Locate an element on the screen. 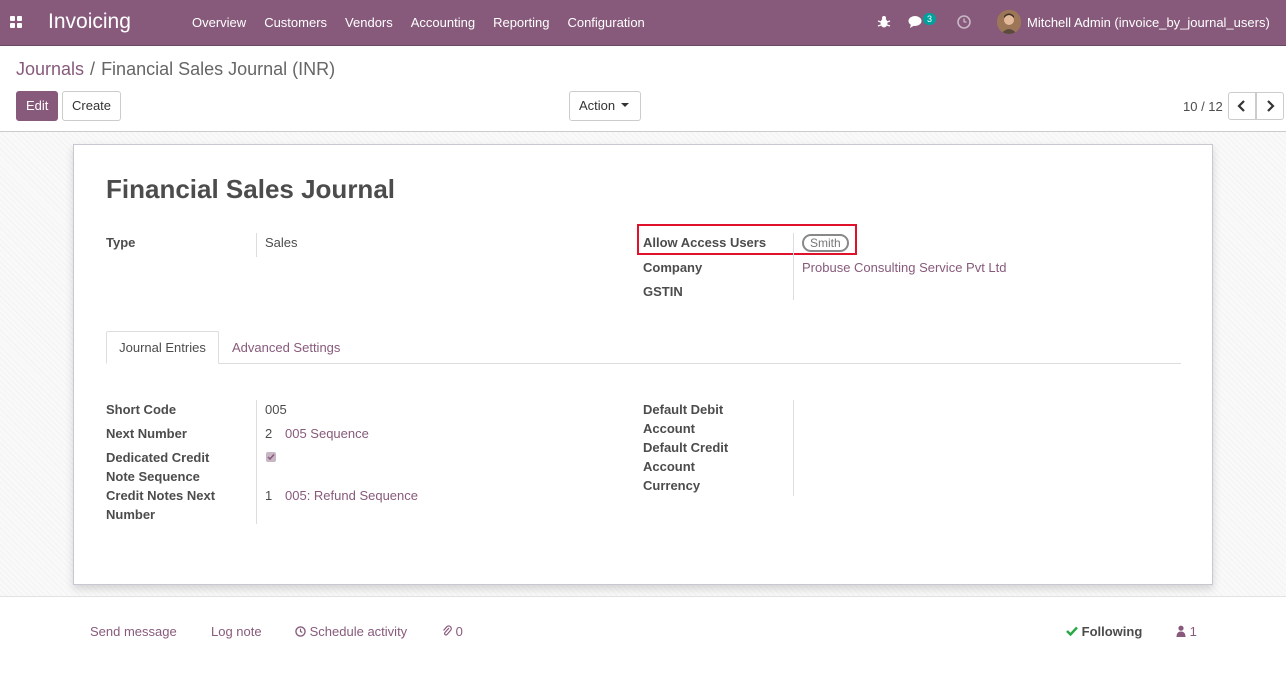 The image size is (1286, 678). apps-menu-icon is located at coordinates (16, 22).